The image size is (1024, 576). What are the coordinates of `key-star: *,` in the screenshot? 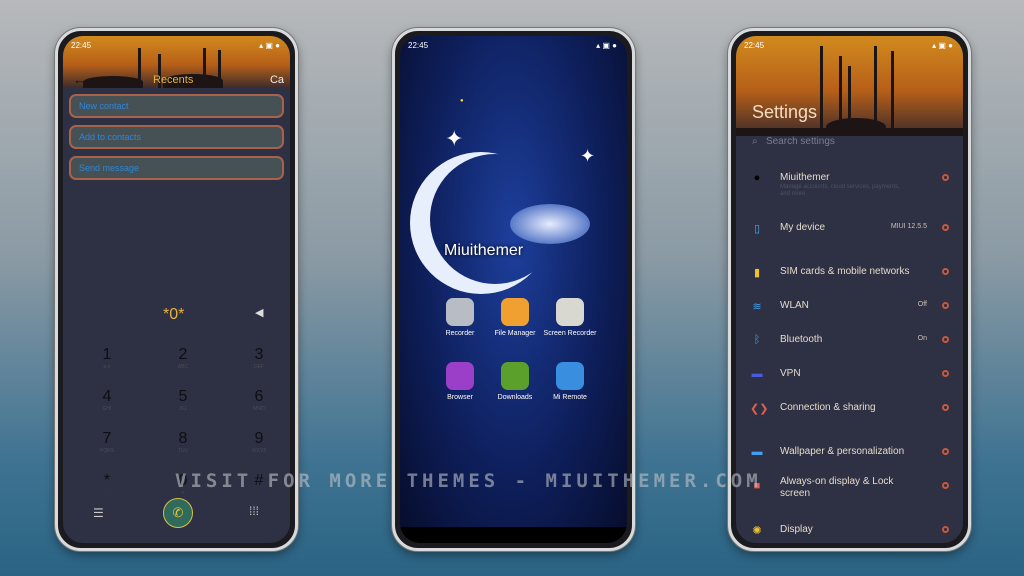 It's located at (107, 484).